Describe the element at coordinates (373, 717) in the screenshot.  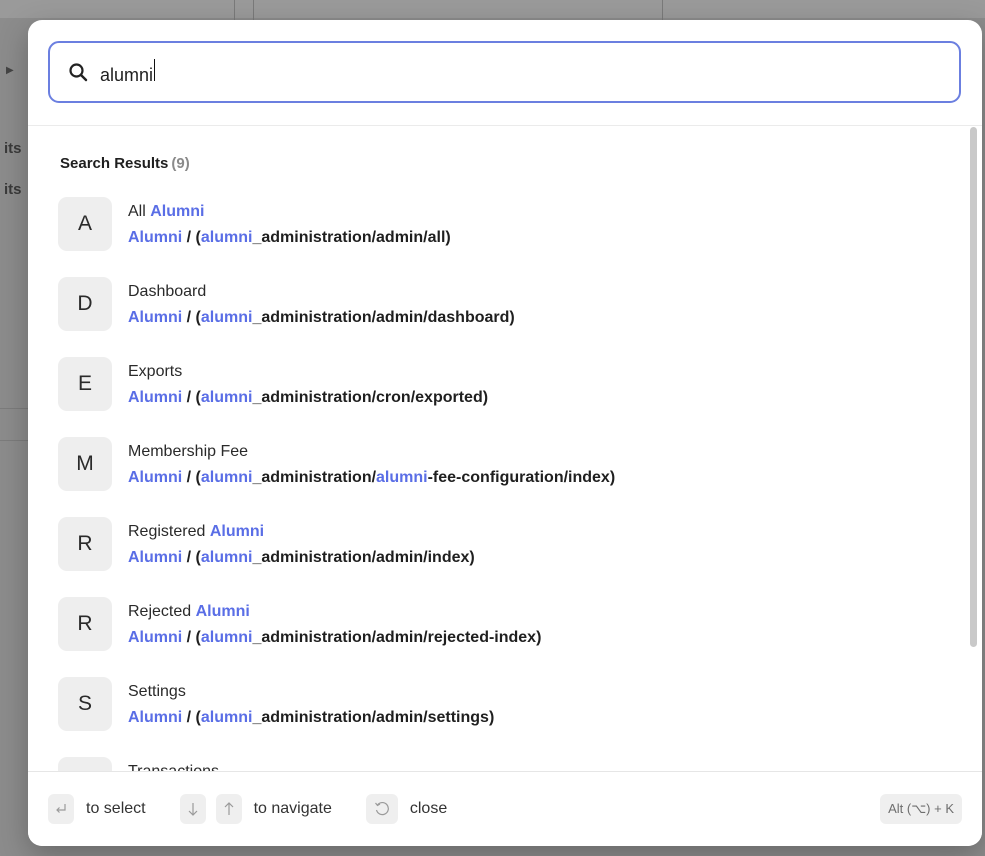
I see `result-path-text: _administration/admin/settings)` at that location.